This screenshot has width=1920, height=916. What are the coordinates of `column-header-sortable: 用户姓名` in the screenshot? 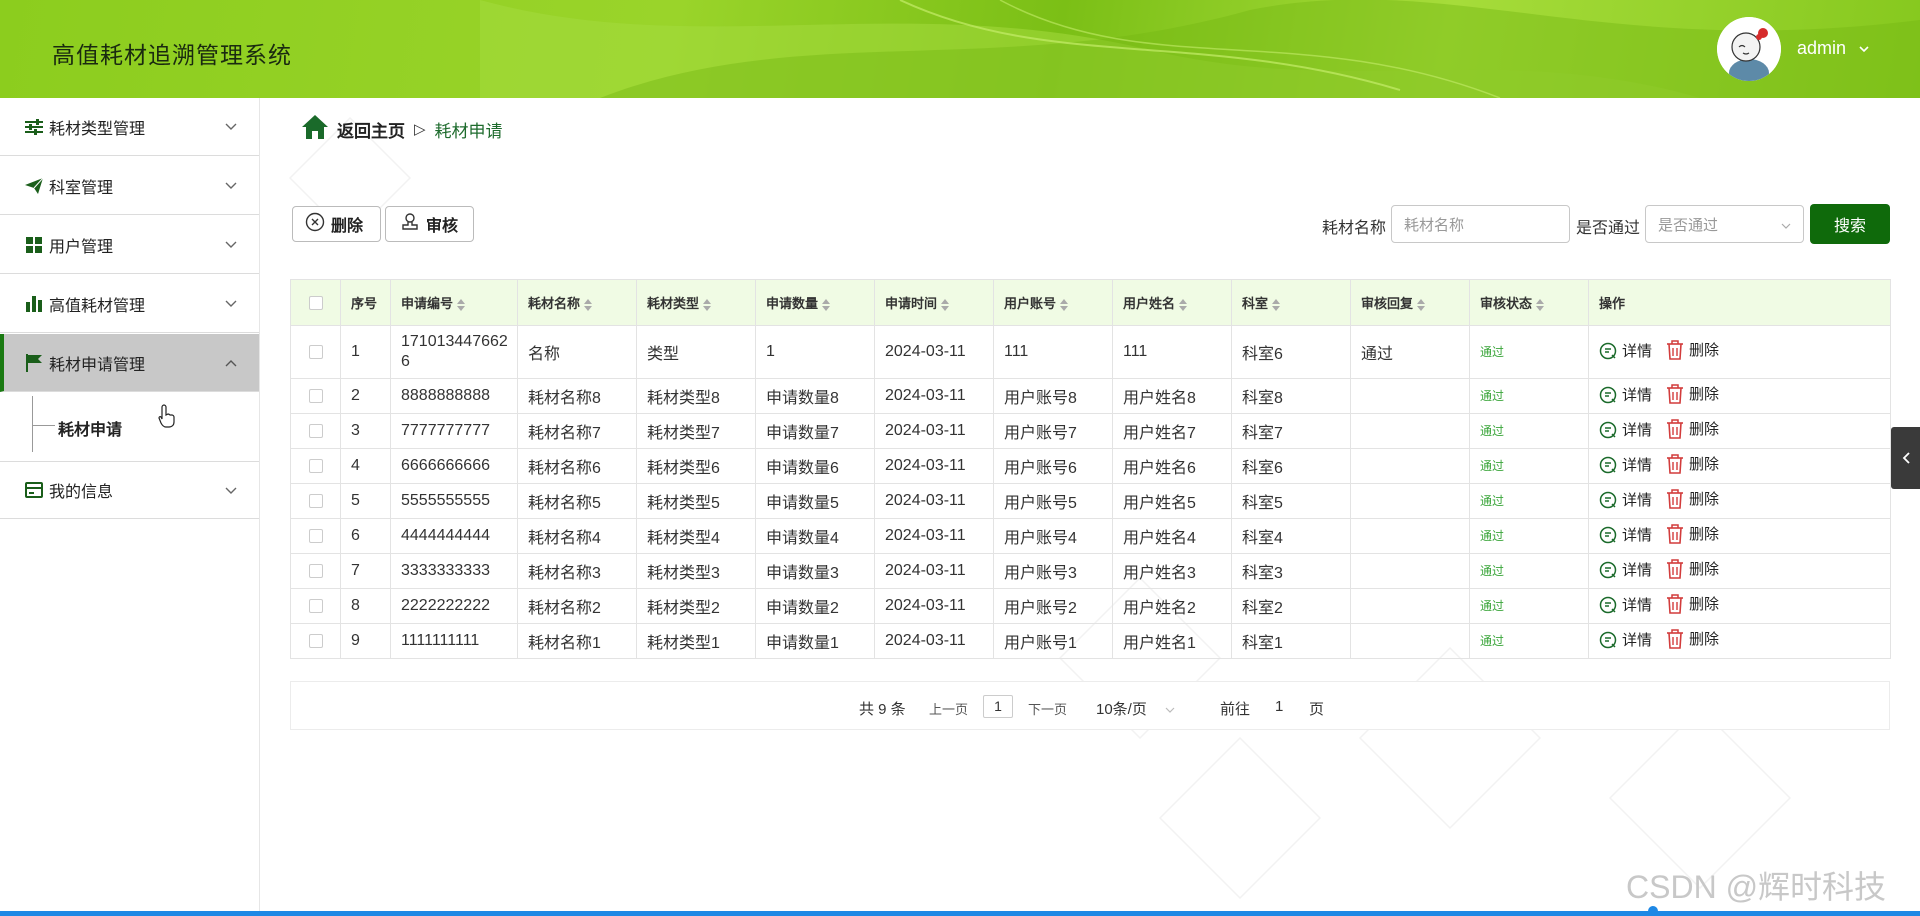 It's located at (1172, 302).